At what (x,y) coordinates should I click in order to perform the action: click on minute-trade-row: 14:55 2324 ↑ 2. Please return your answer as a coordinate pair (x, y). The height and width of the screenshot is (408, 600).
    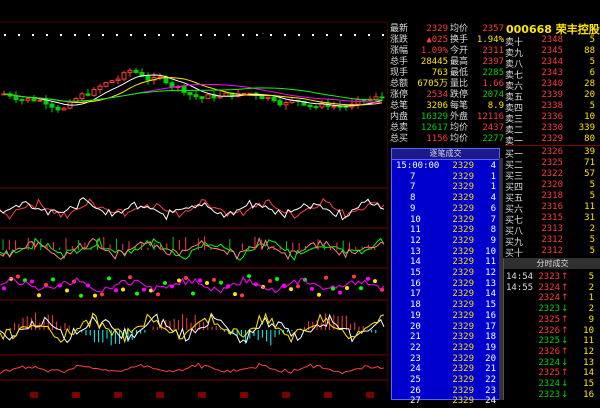
    Looking at the image, I should click on (552, 288).